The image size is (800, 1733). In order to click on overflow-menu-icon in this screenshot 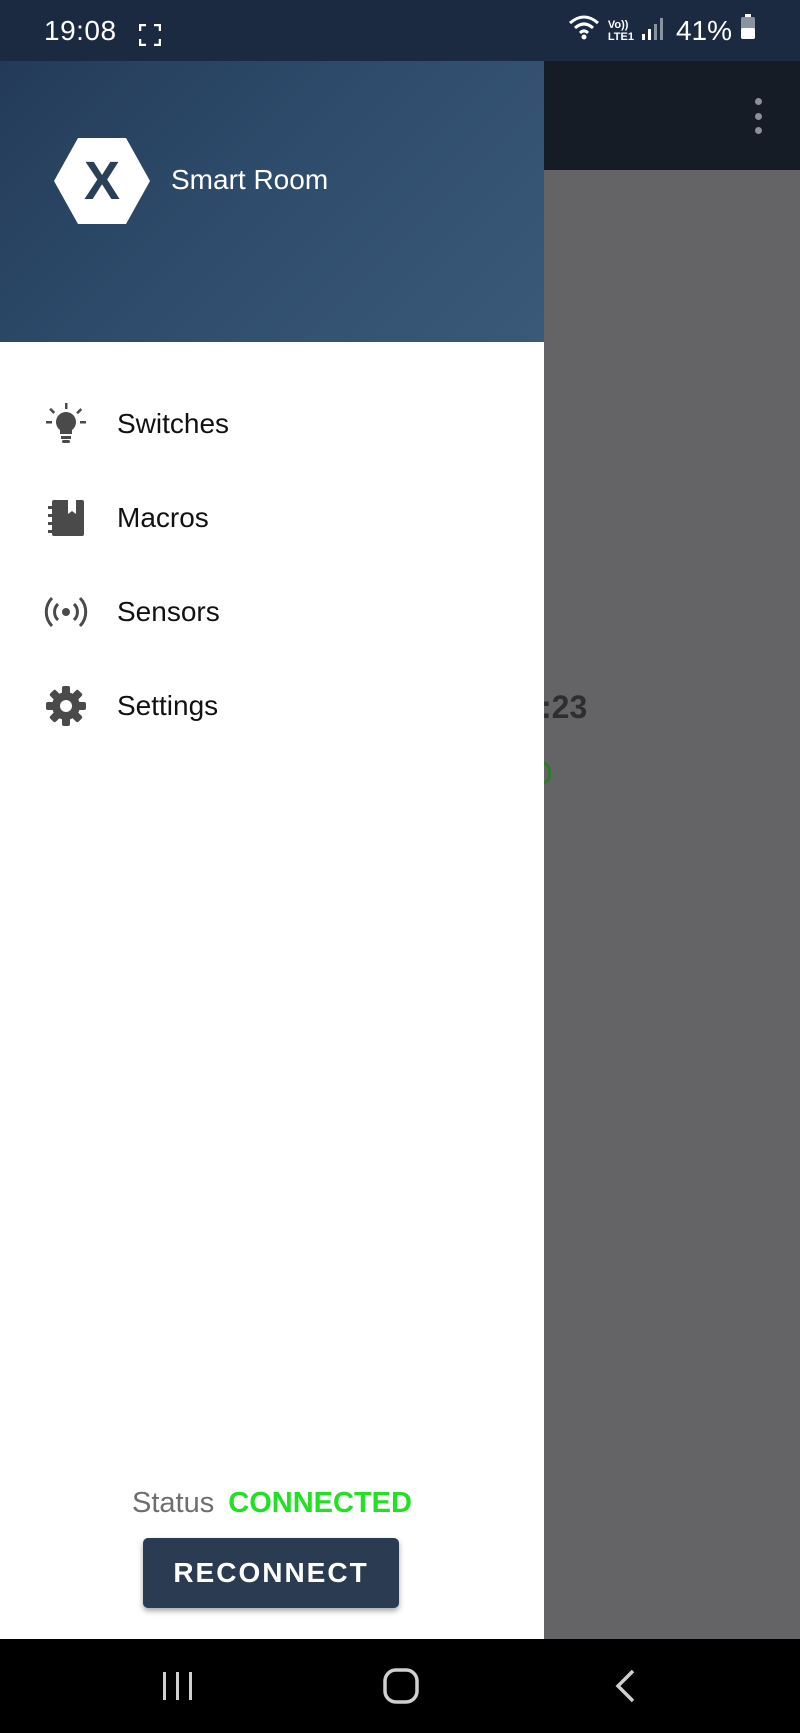, I will do `click(758, 116)`.